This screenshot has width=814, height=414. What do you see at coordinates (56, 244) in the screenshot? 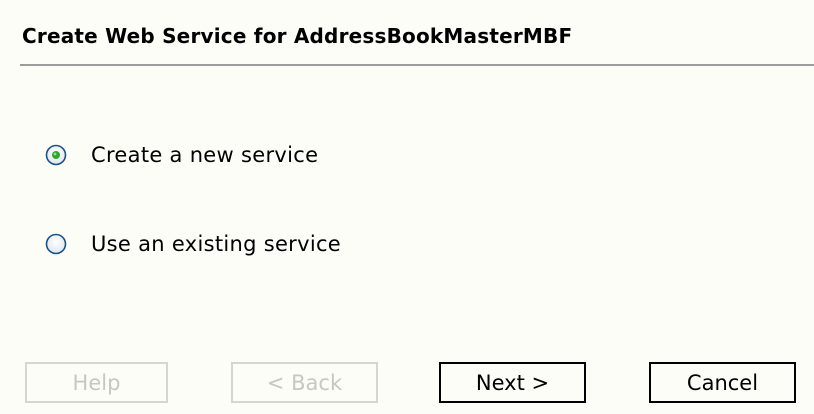
I see `radio-unselected-icon` at bounding box center [56, 244].